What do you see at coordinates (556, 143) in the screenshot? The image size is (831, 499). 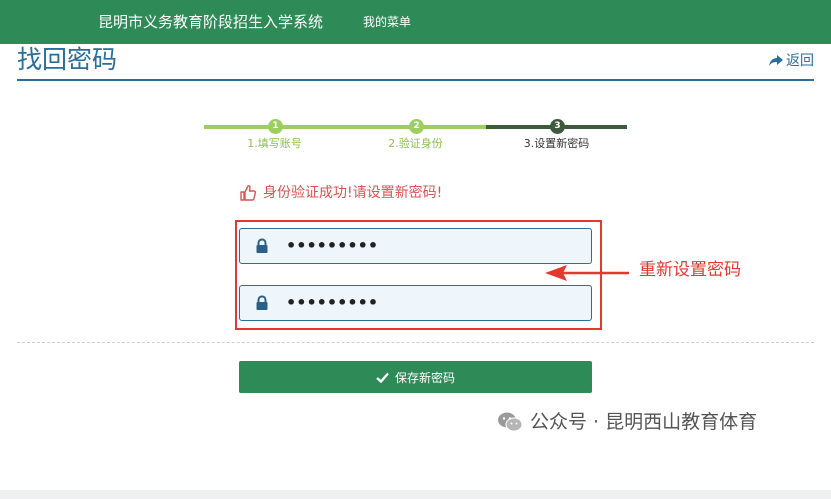 I see `step-label: 3.设置新密码` at bounding box center [556, 143].